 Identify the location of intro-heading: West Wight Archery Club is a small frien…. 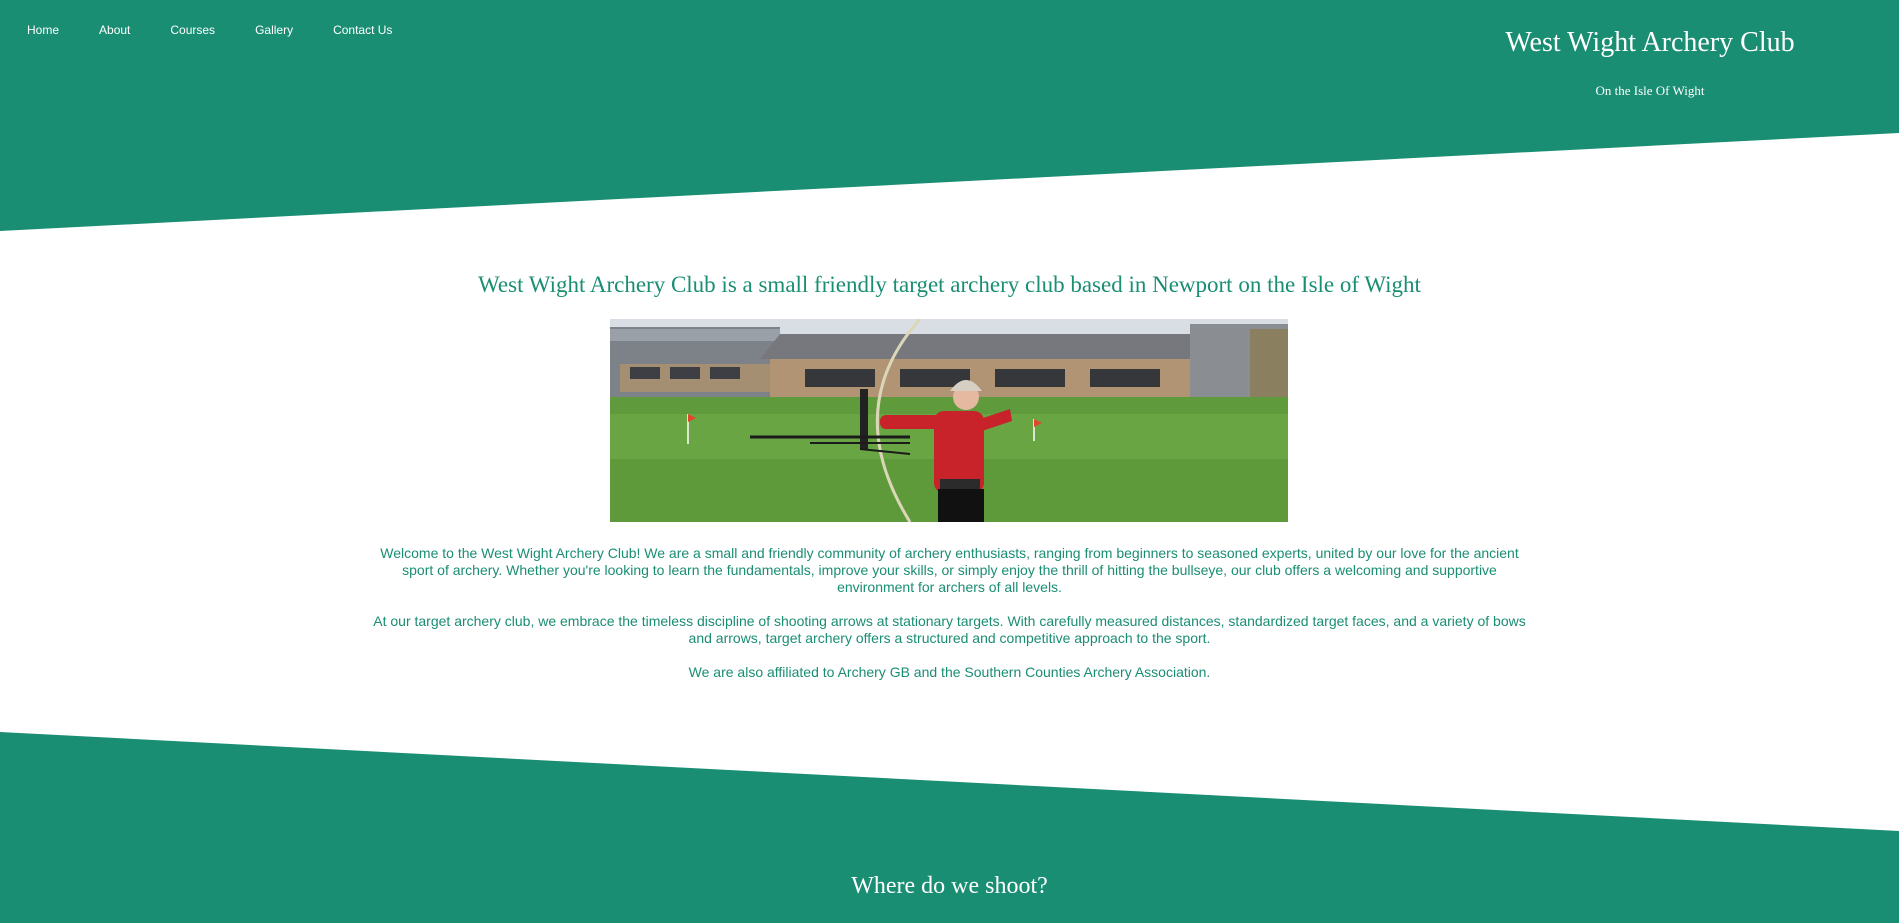
(949, 284).